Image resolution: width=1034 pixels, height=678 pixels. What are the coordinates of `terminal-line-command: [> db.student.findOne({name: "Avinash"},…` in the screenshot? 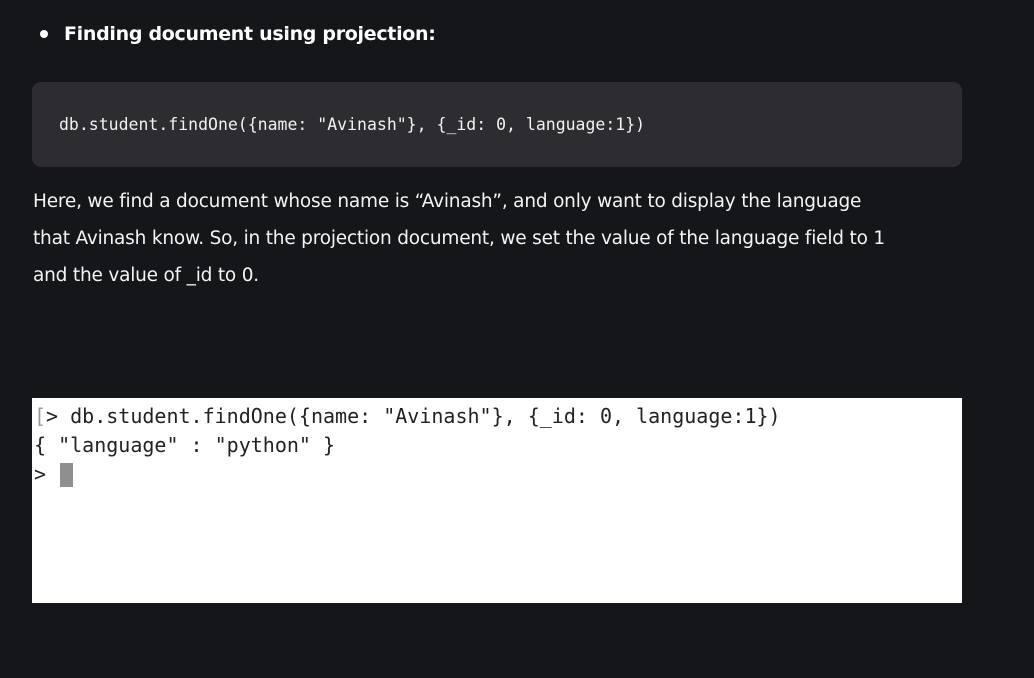 It's located at (498, 416).